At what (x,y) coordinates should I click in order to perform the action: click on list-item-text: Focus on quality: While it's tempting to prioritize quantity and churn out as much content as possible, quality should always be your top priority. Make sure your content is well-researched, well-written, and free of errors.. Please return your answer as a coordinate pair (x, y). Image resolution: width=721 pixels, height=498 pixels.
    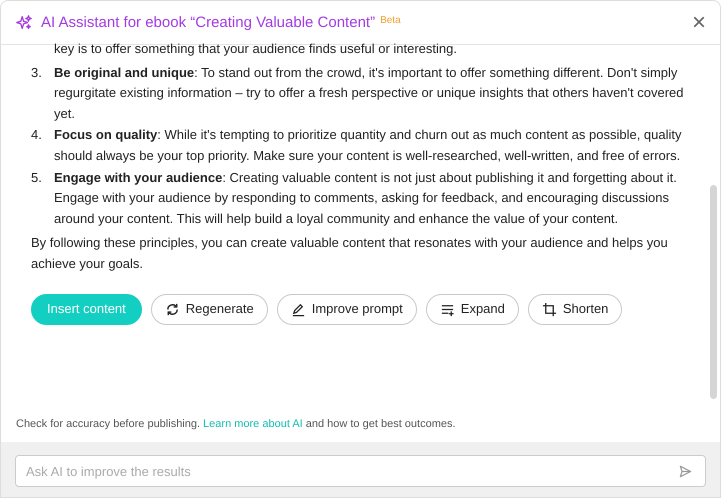
    Looking at the image, I should click on (368, 145).